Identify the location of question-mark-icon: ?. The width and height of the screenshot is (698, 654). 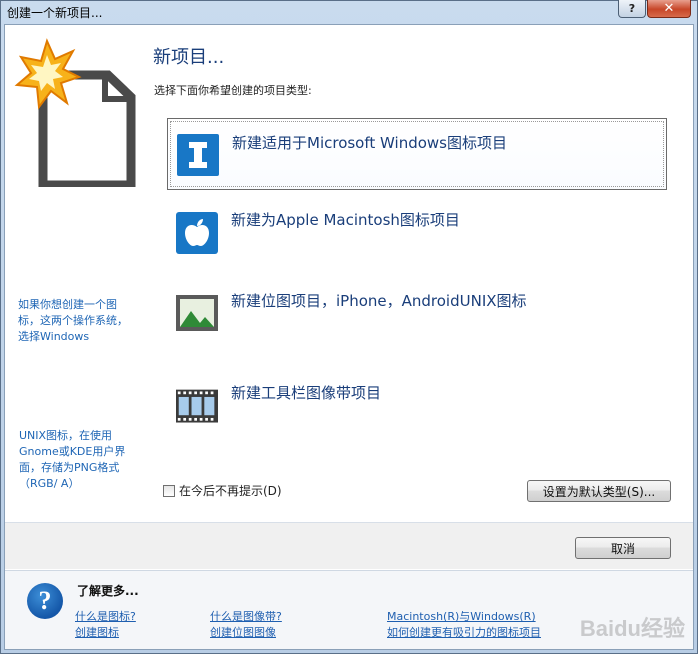
(45, 601).